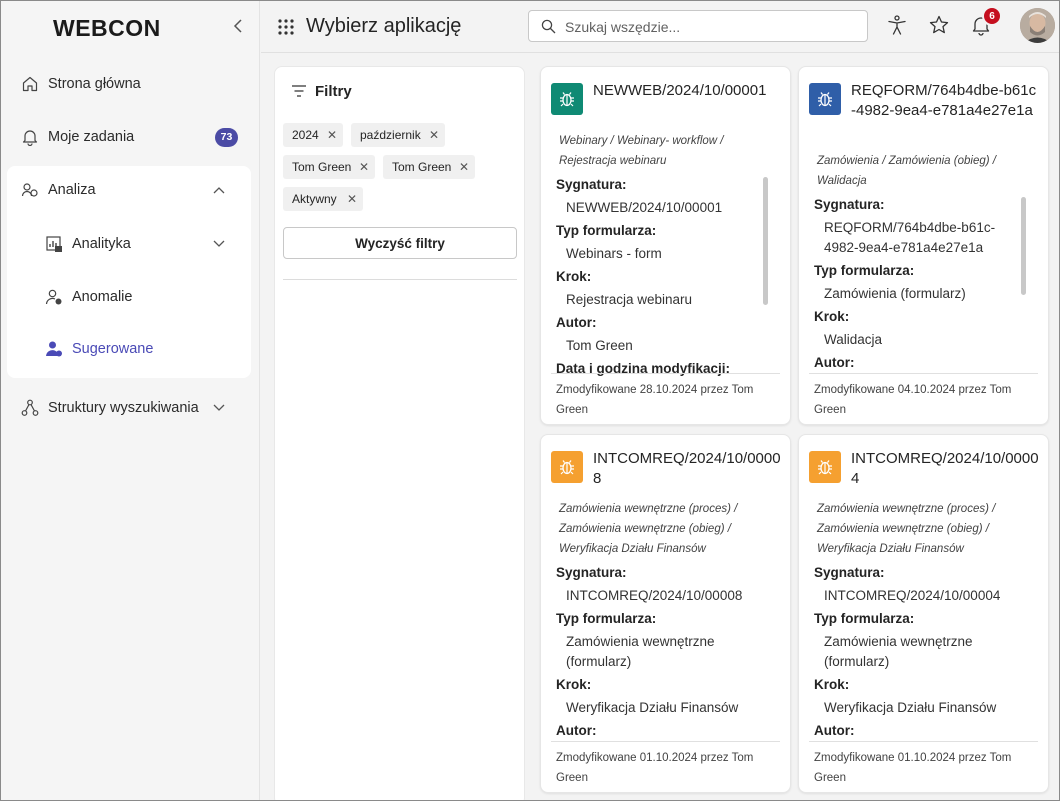 The image size is (1060, 801). I want to click on search-box, so click(698, 26).